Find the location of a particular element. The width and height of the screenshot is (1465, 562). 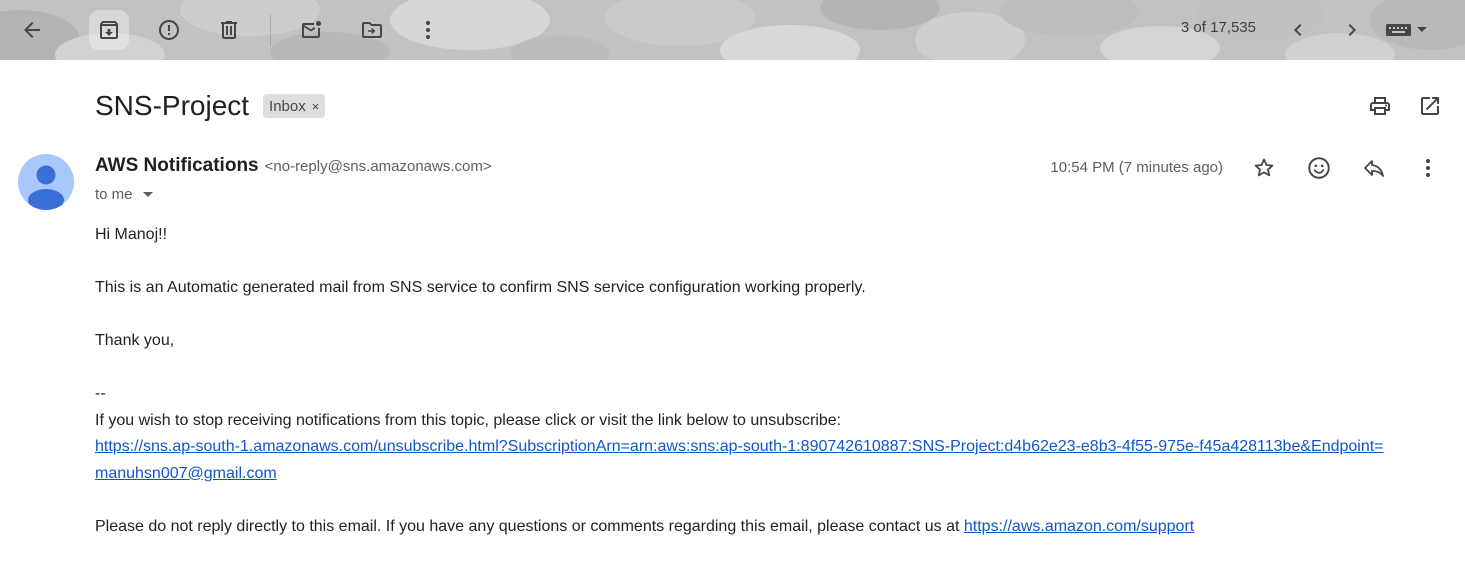

back-button is located at coordinates (32, 30).